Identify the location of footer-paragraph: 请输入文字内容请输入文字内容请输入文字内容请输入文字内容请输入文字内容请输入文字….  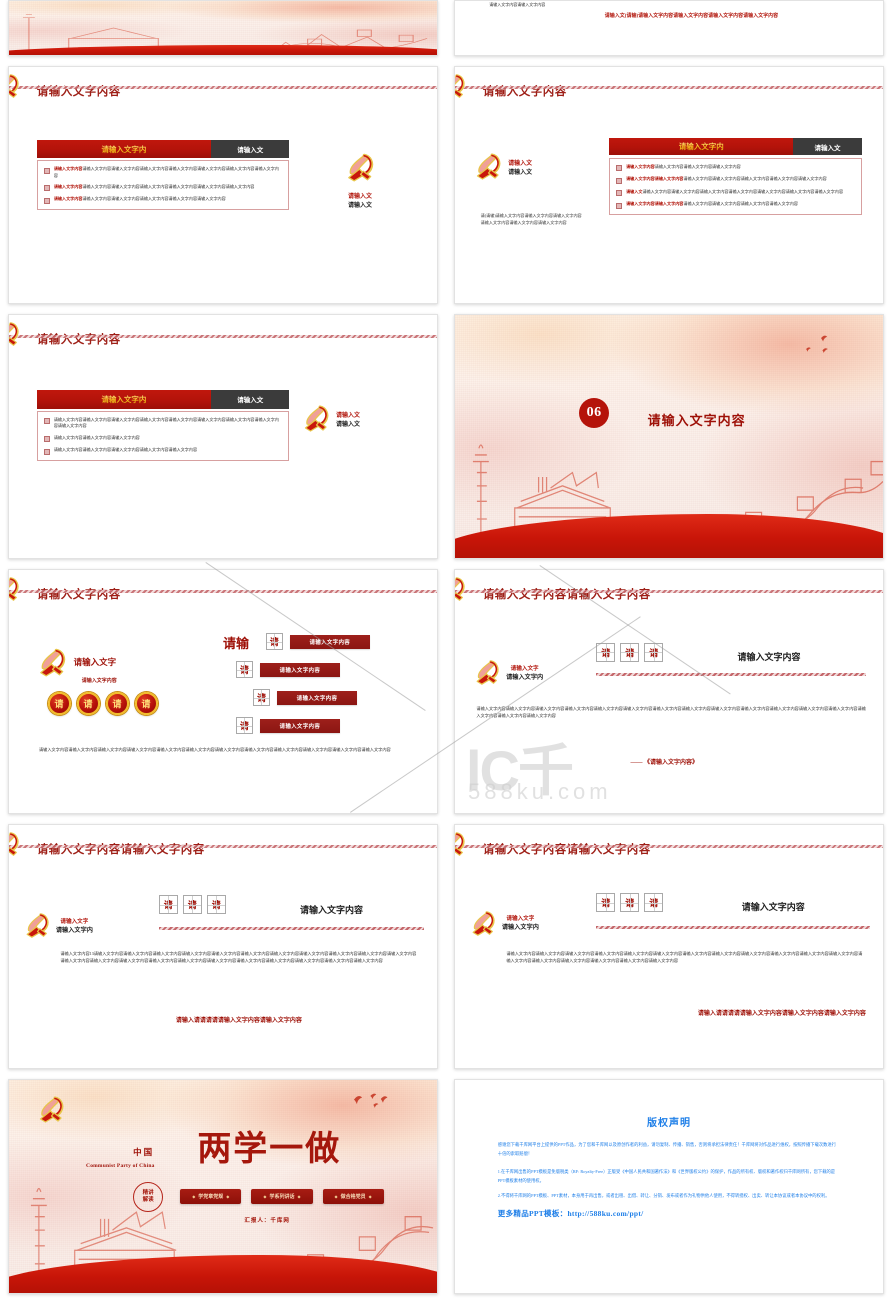
(214, 750).